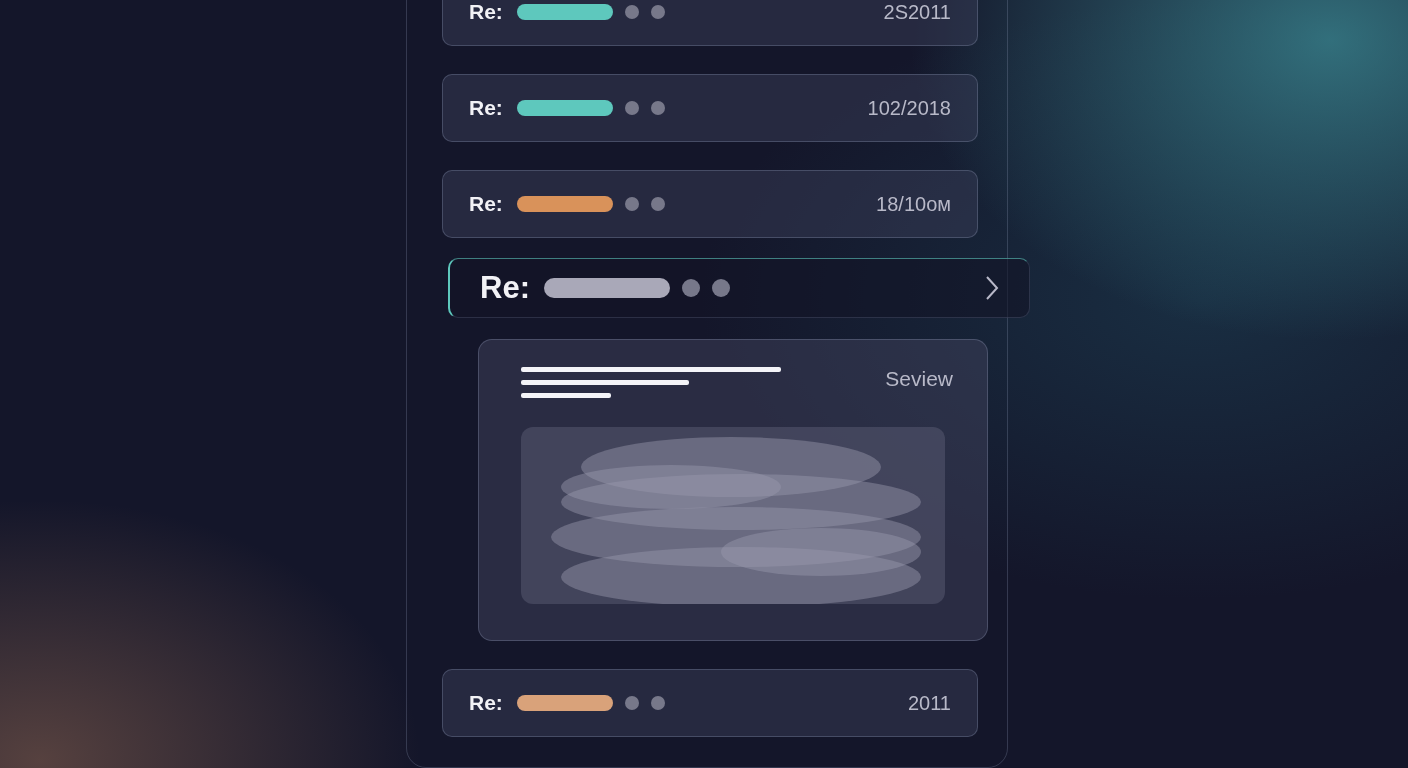 The image size is (1408, 768). I want to click on message-row: Re: 102/2018, so click(710, 108).